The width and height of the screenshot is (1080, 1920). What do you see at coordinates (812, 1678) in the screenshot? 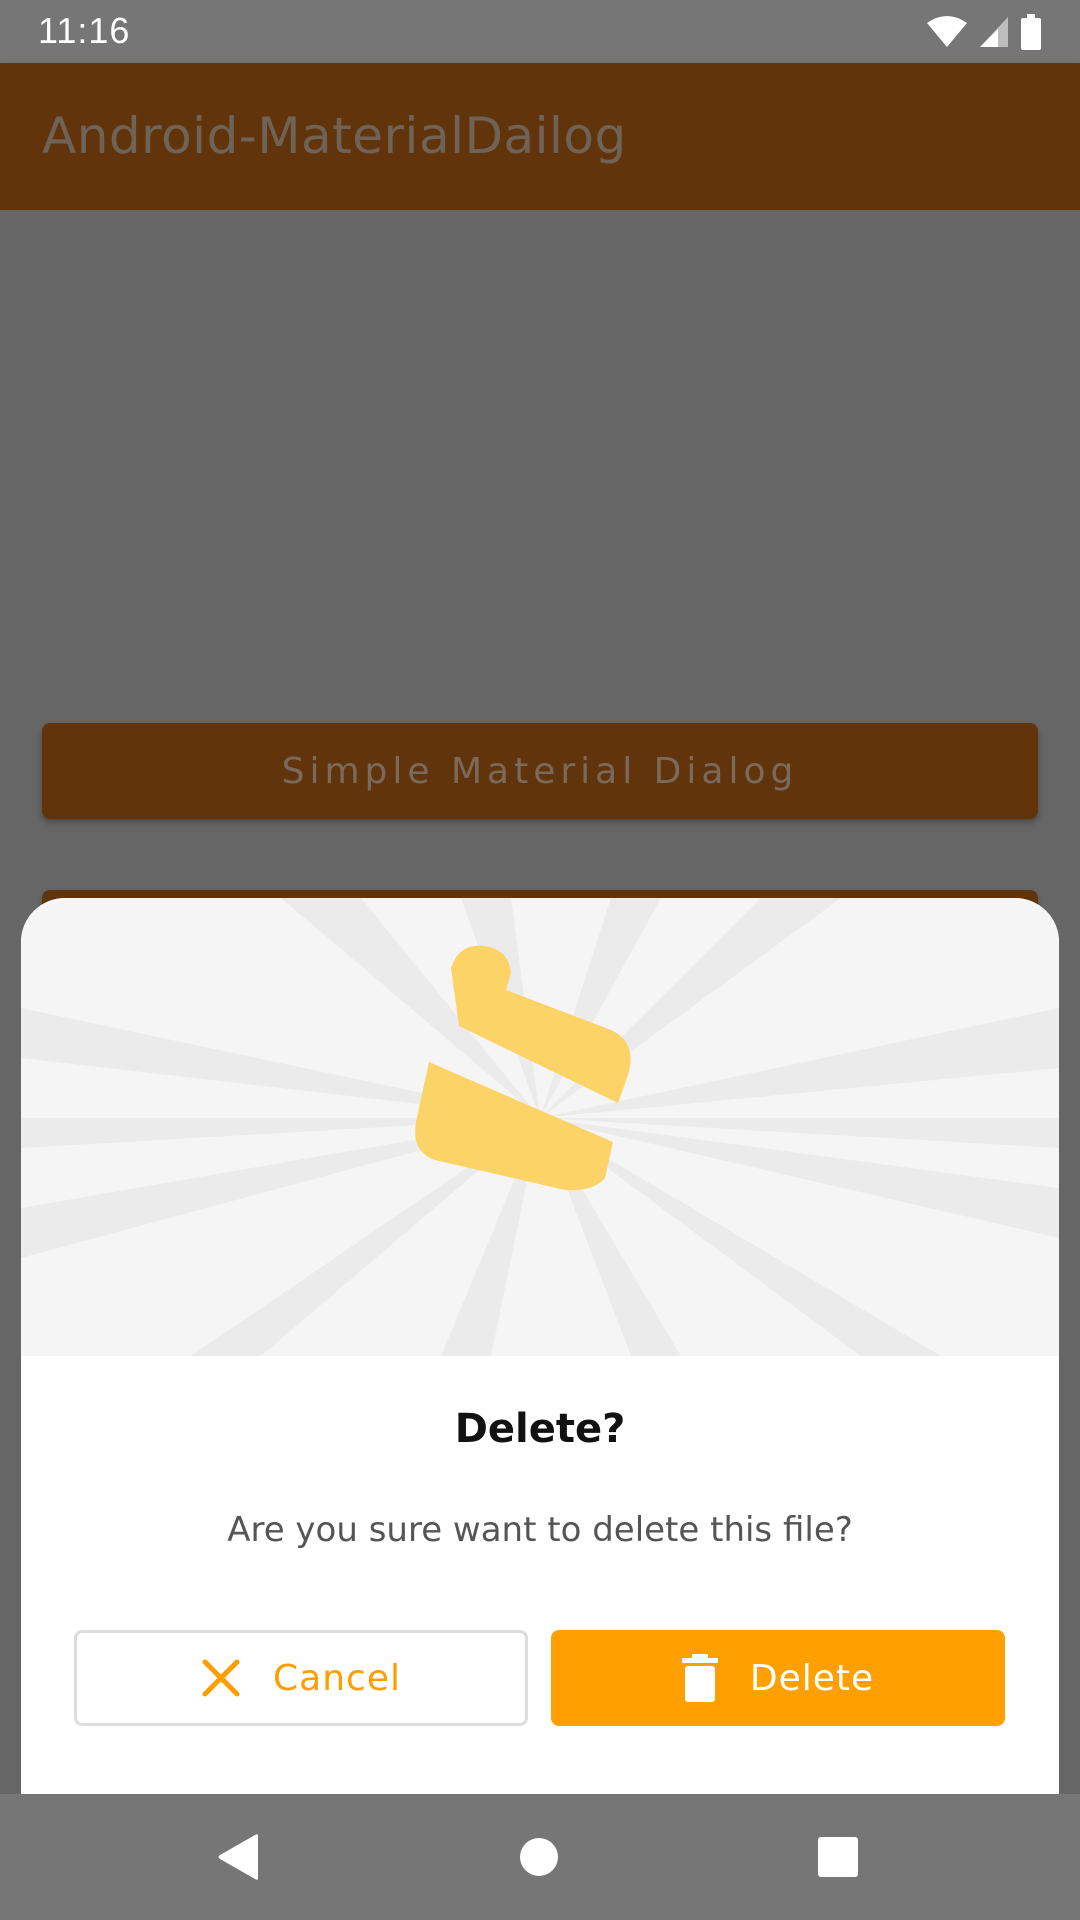
I see `delete-button-label: Delete` at bounding box center [812, 1678].